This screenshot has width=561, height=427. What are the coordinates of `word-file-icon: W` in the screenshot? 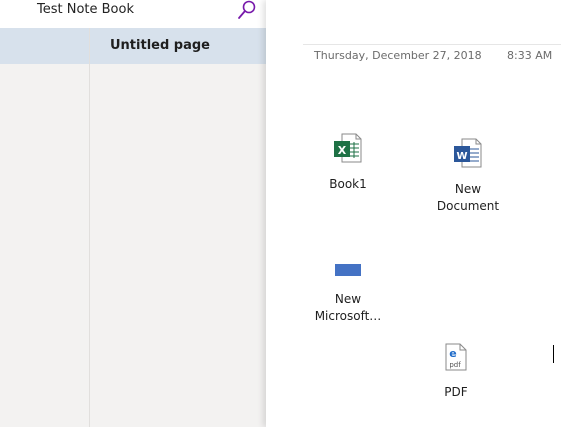 It's located at (468, 155).